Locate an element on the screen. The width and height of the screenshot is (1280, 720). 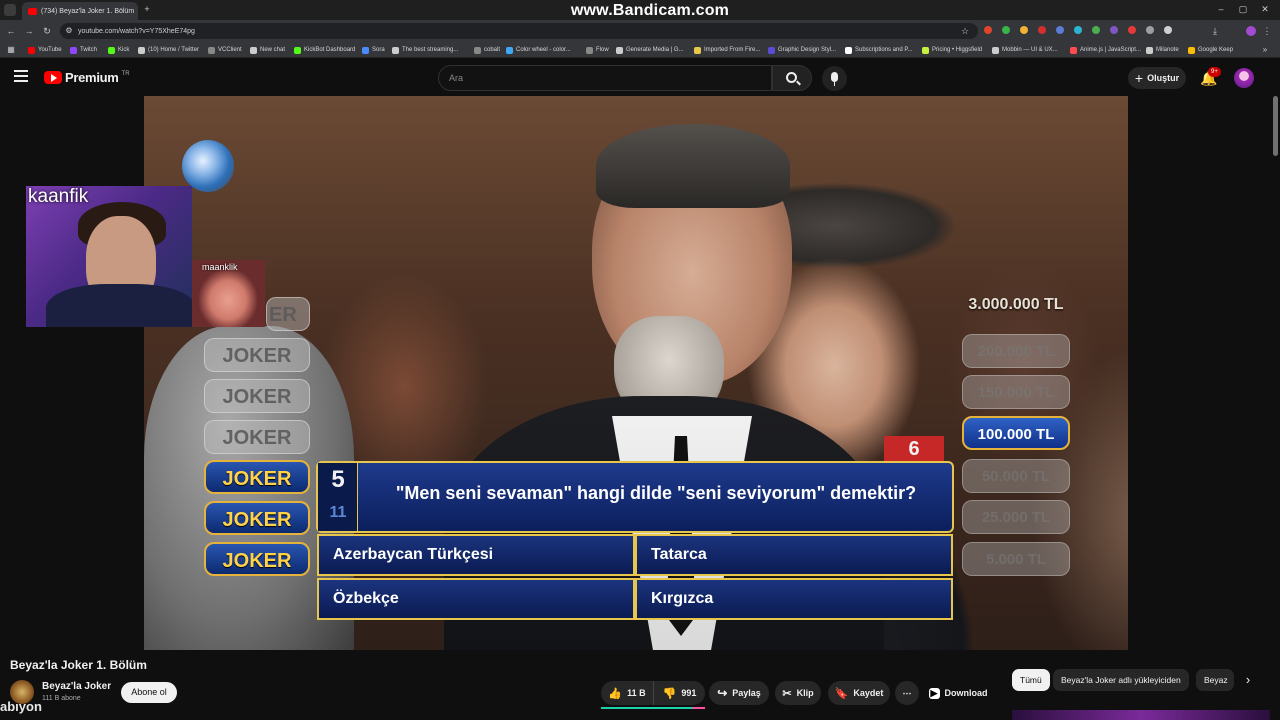
clip-button: ✂ Klip is located at coordinates (798, 693).